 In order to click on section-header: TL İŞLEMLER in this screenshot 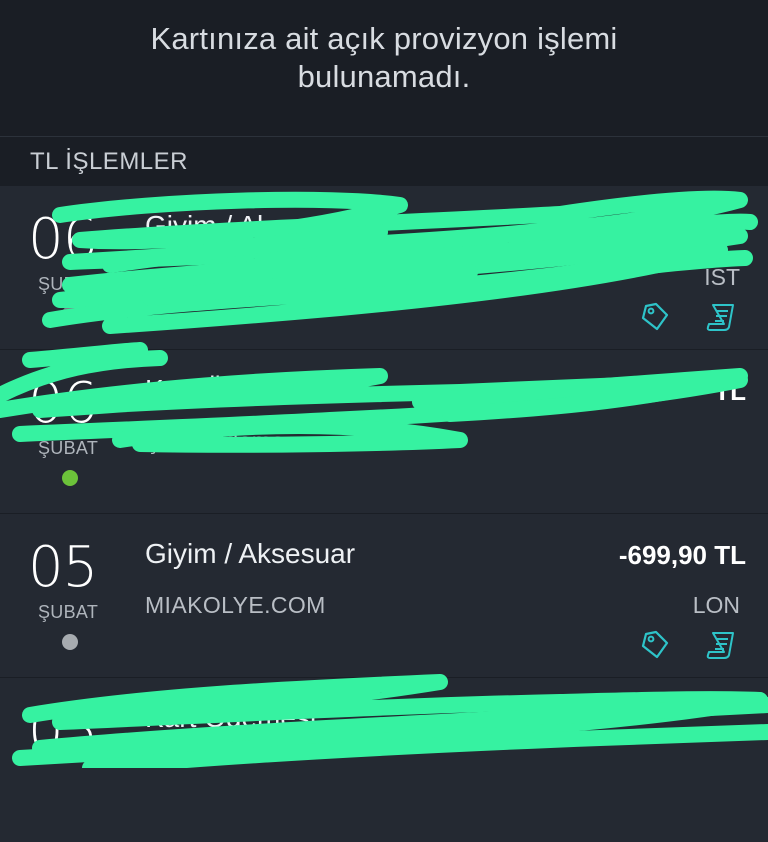, I will do `click(384, 161)`.